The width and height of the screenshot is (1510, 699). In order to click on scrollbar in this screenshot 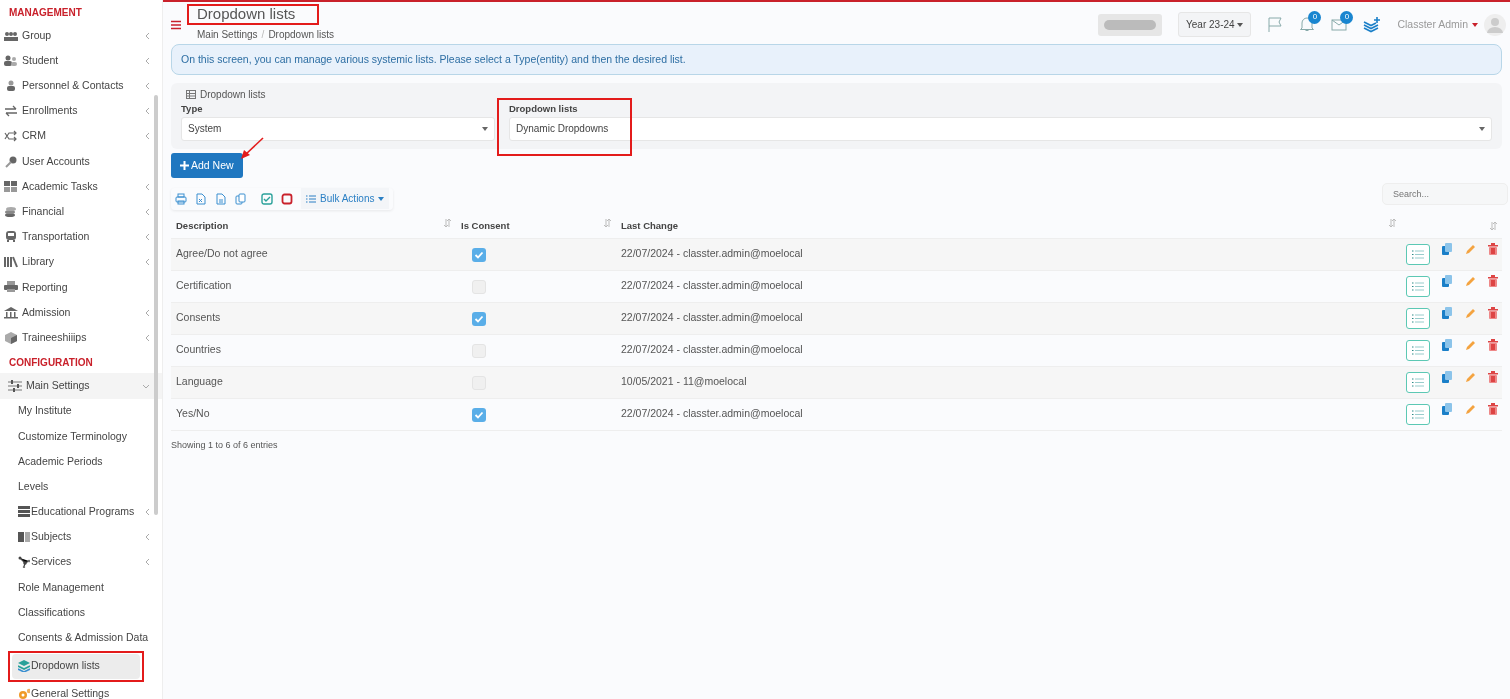, I will do `click(156, 305)`.